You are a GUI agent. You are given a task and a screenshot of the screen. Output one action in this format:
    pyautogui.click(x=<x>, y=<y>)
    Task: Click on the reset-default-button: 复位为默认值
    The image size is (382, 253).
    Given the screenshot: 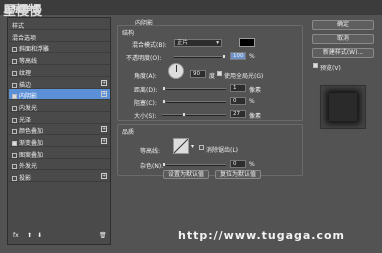 What is the action you would take?
    pyautogui.click(x=238, y=174)
    